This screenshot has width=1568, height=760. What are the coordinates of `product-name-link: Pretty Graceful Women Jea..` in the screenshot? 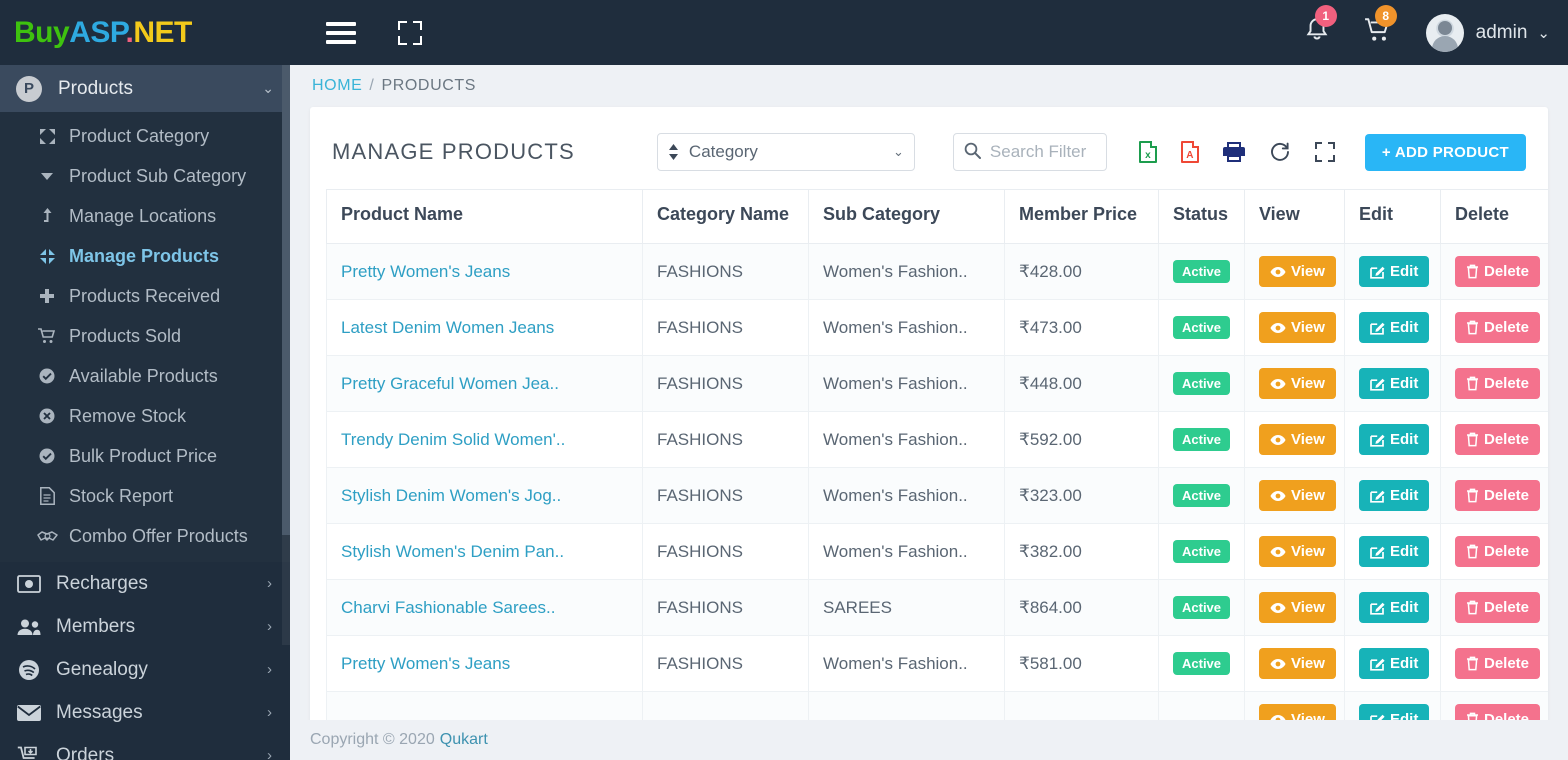 It's located at (450, 383).